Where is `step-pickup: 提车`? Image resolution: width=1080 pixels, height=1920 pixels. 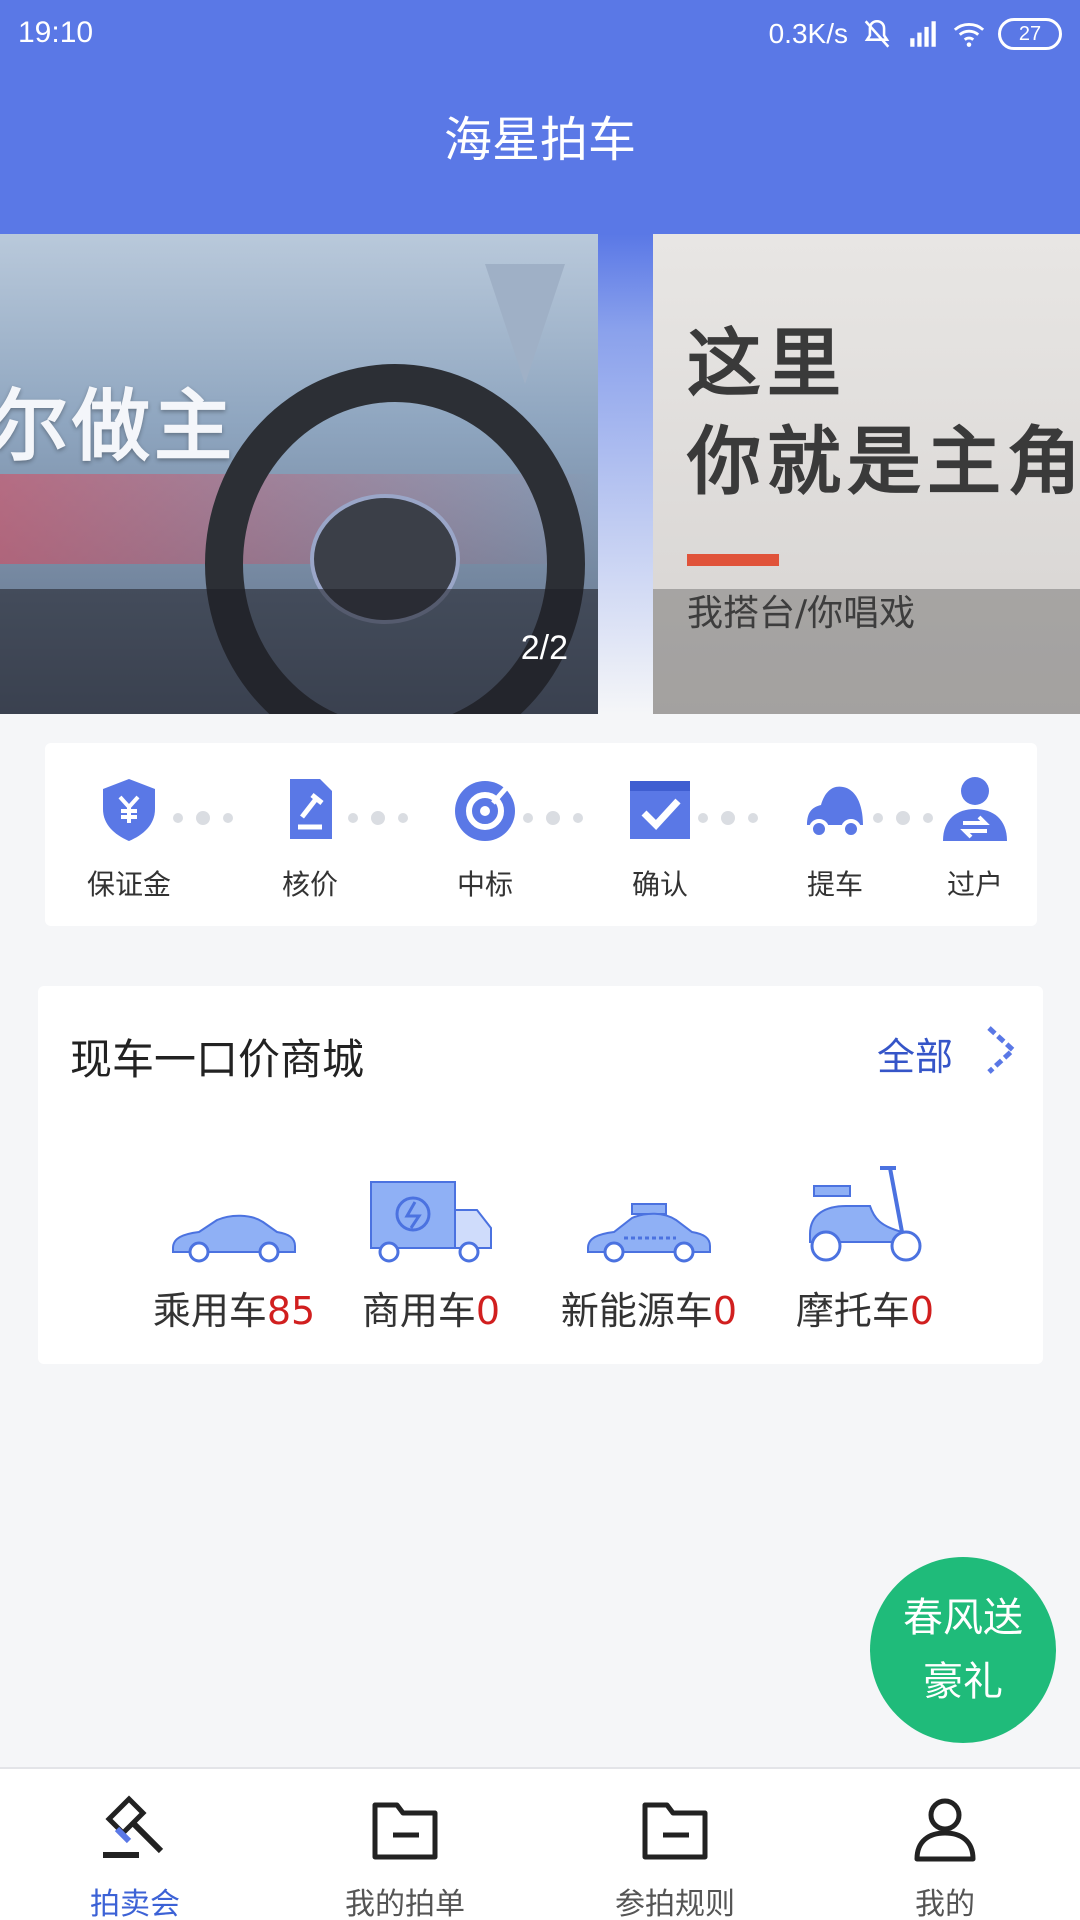 step-pickup: 提车 is located at coordinates (835, 838).